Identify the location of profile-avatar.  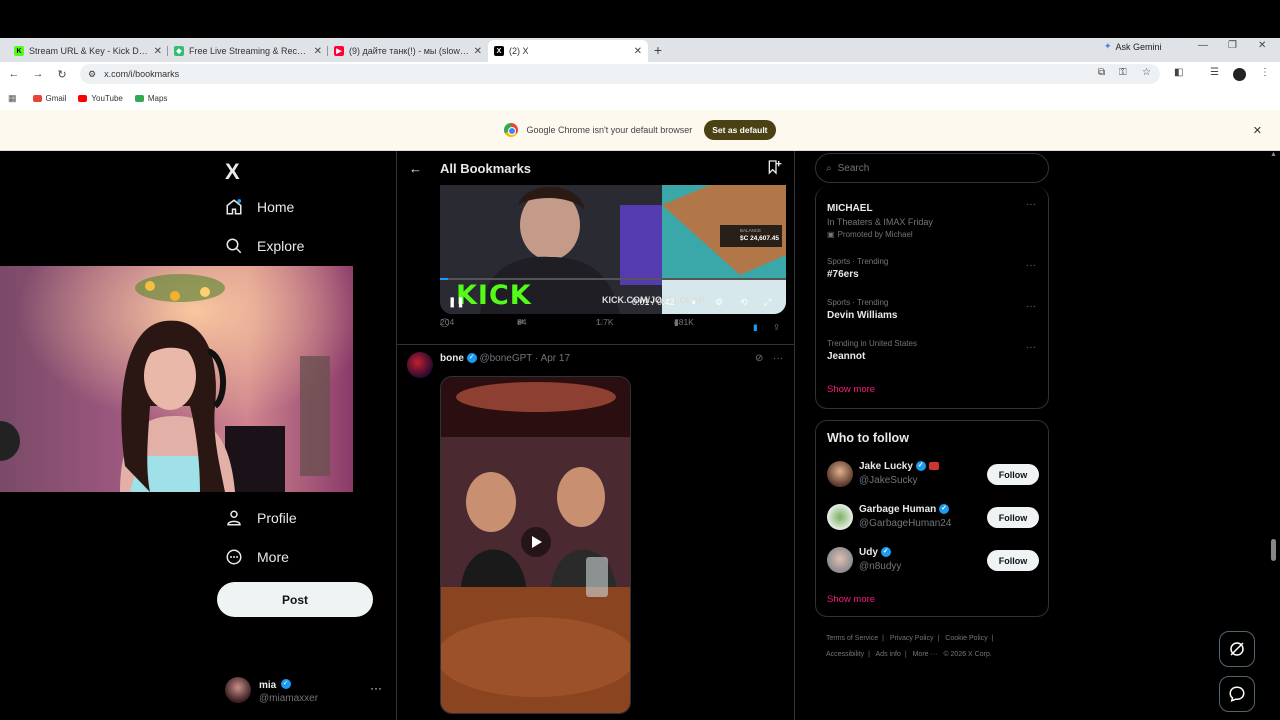
(1239, 74).